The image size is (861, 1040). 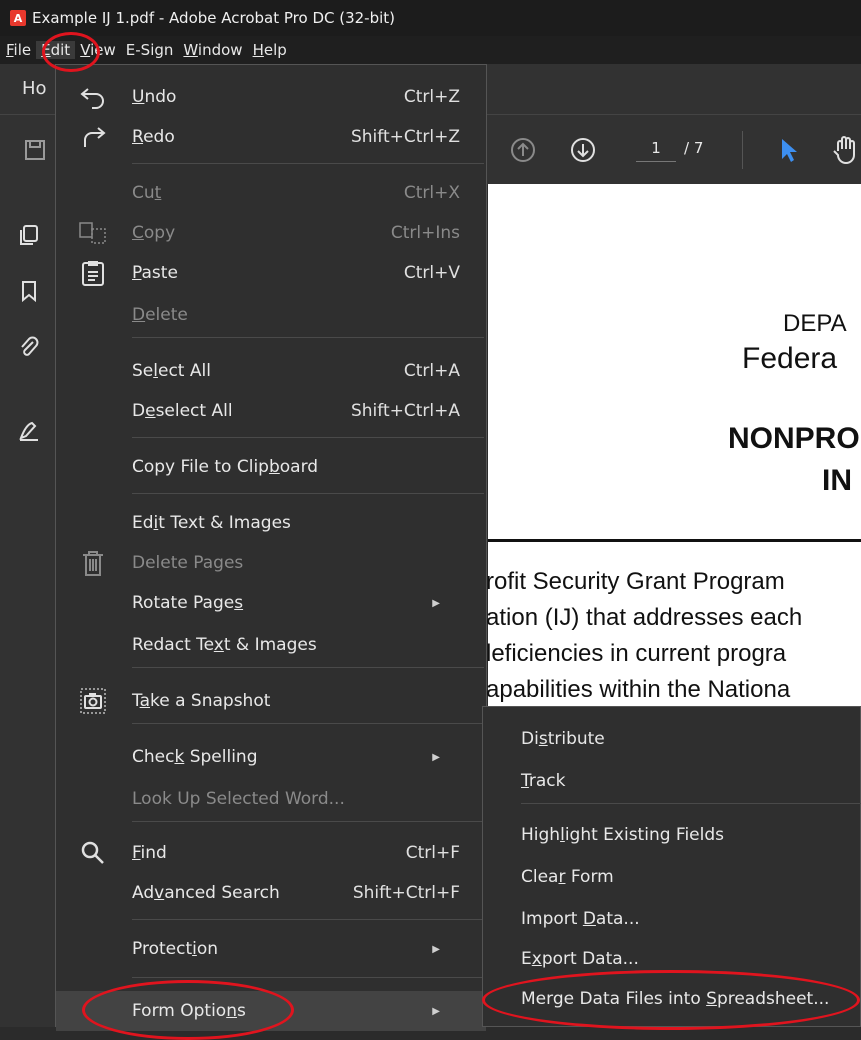 I want to click on submenu-item-track: Track, so click(x=672, y=781).